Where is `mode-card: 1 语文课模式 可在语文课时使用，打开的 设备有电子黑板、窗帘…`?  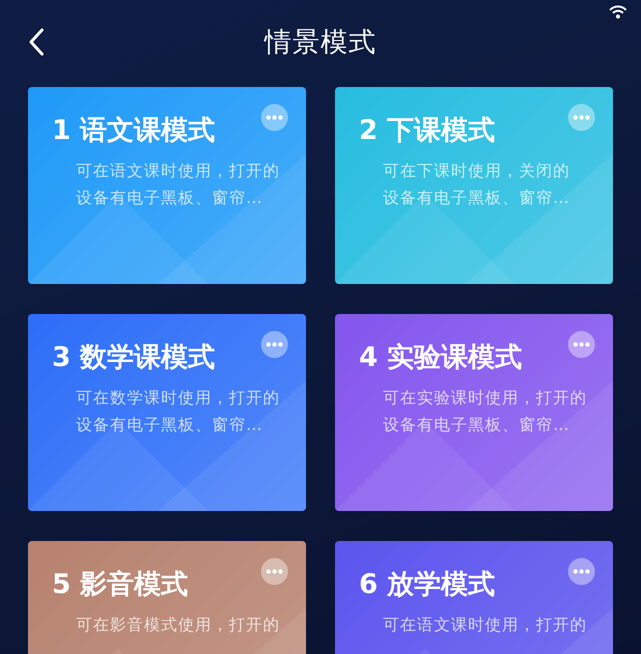
mode-card: 1 语文课模式 可在语文课时使用，打开的 设备有电子黑板、窗帘… is located at coordinates (167, 185).